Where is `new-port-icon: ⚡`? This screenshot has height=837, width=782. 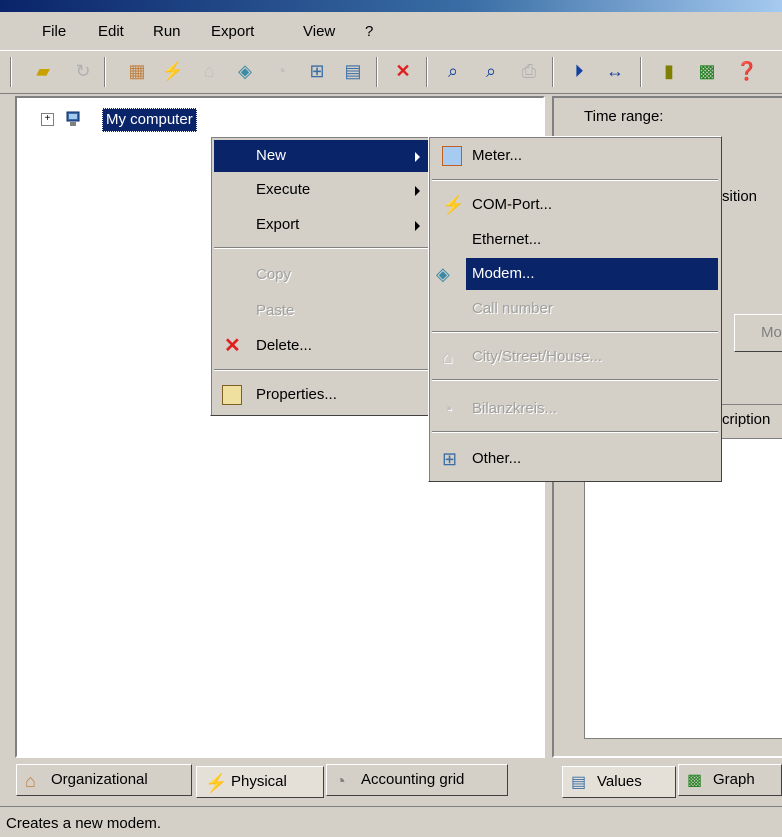 new-port-icon: ⚡ is located at coordinates (173, 71).